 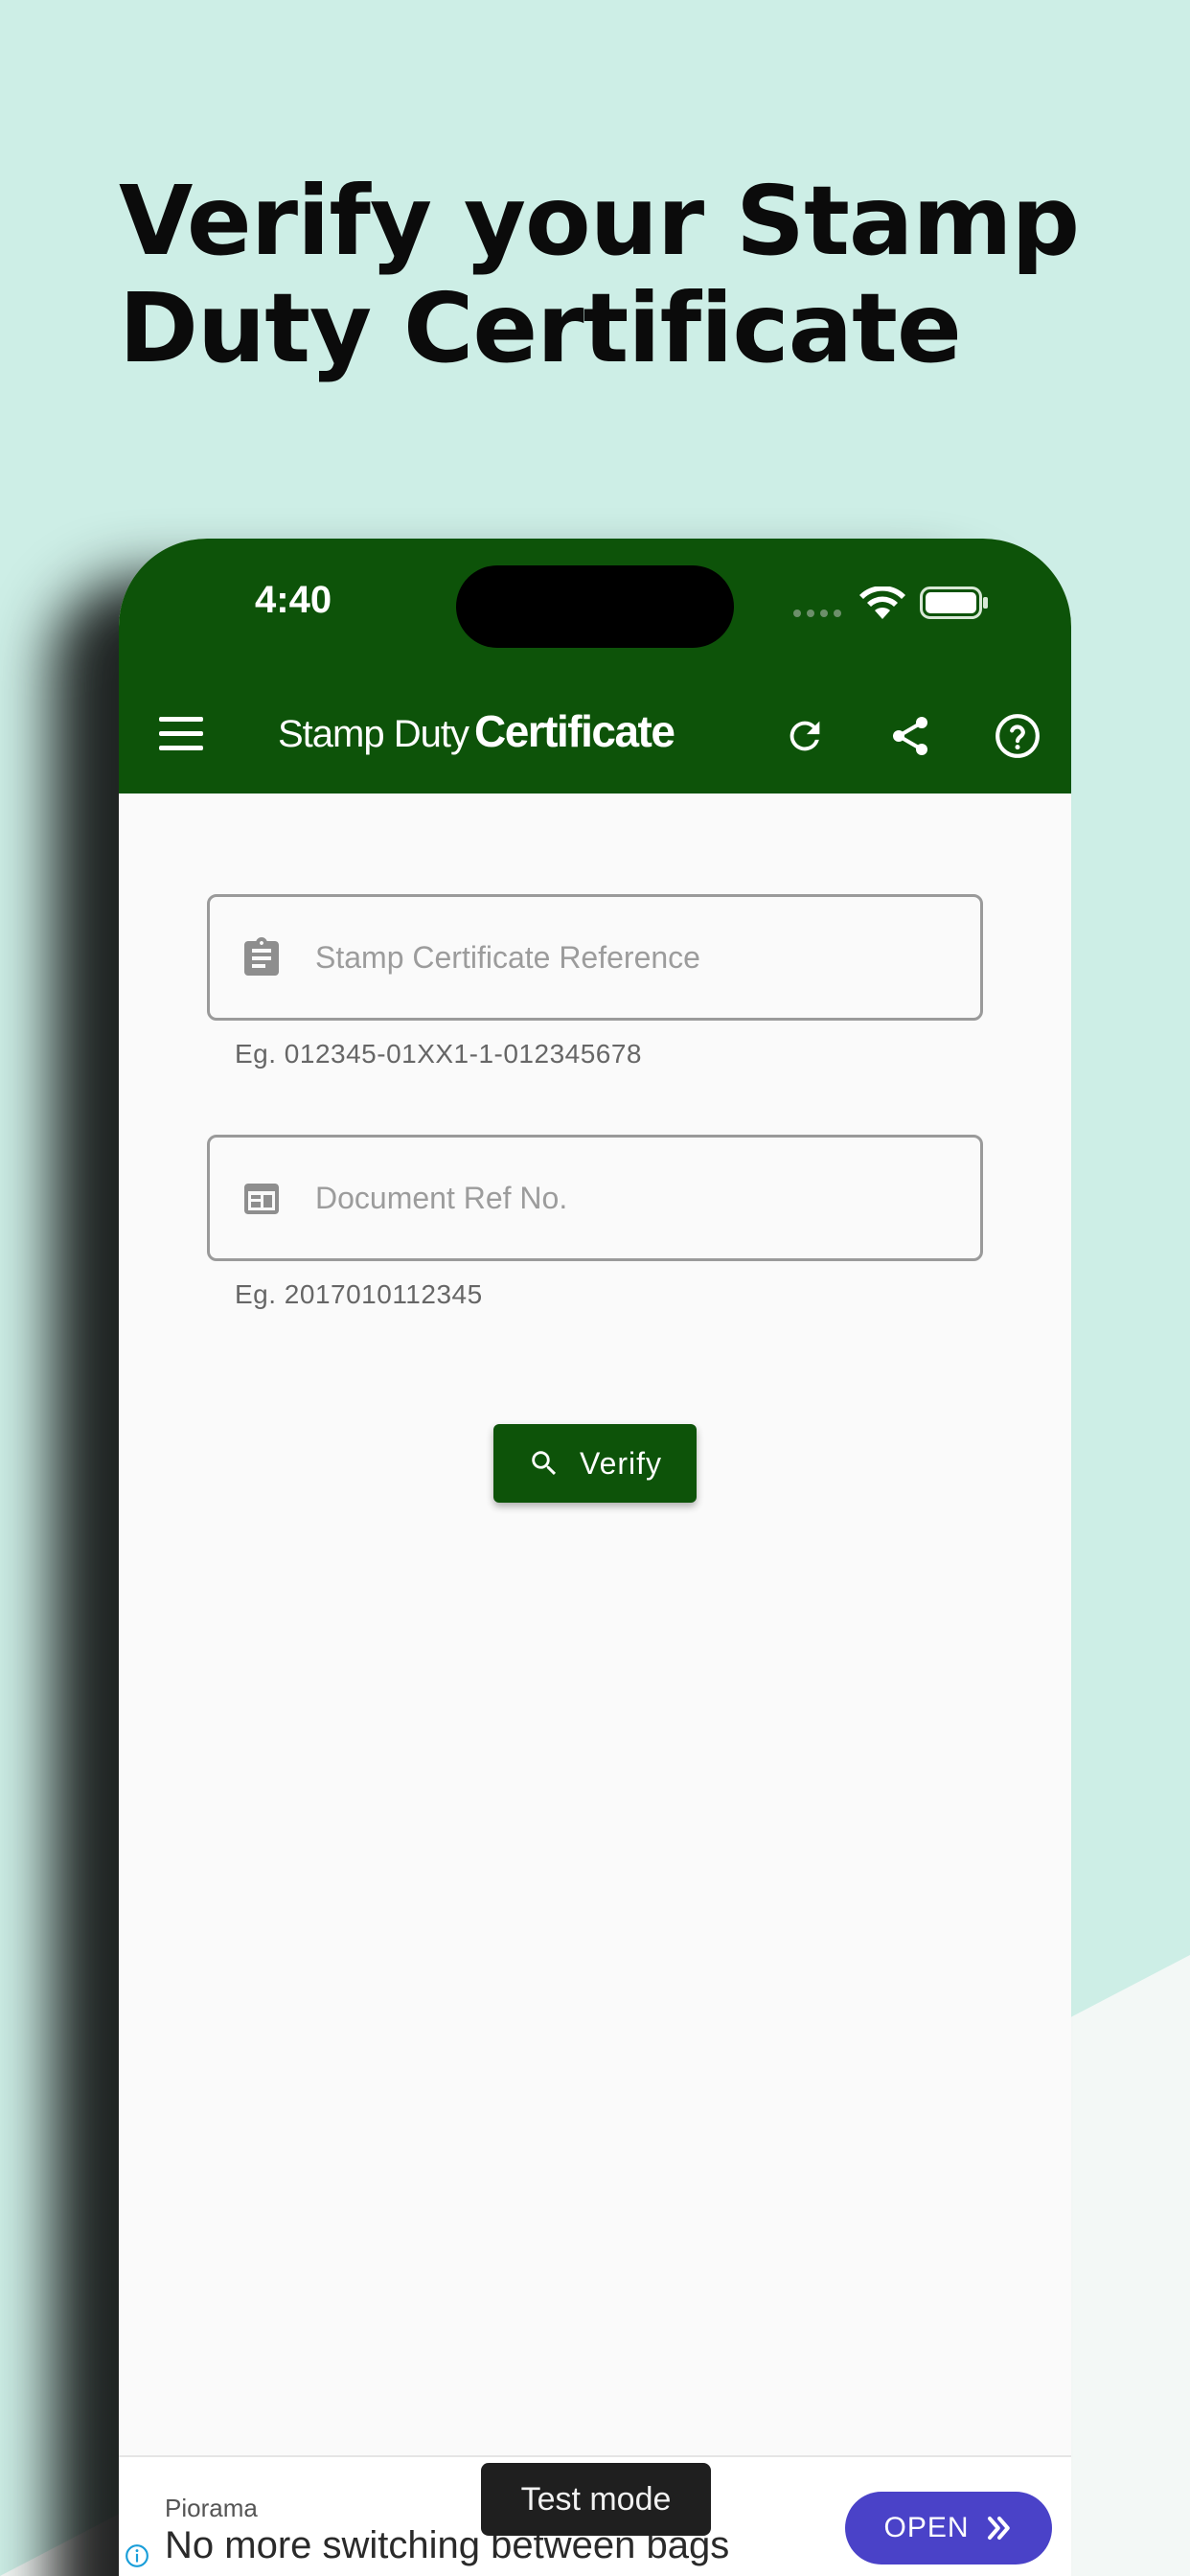 I want to click on help-button, so click(x=1017, y=736).